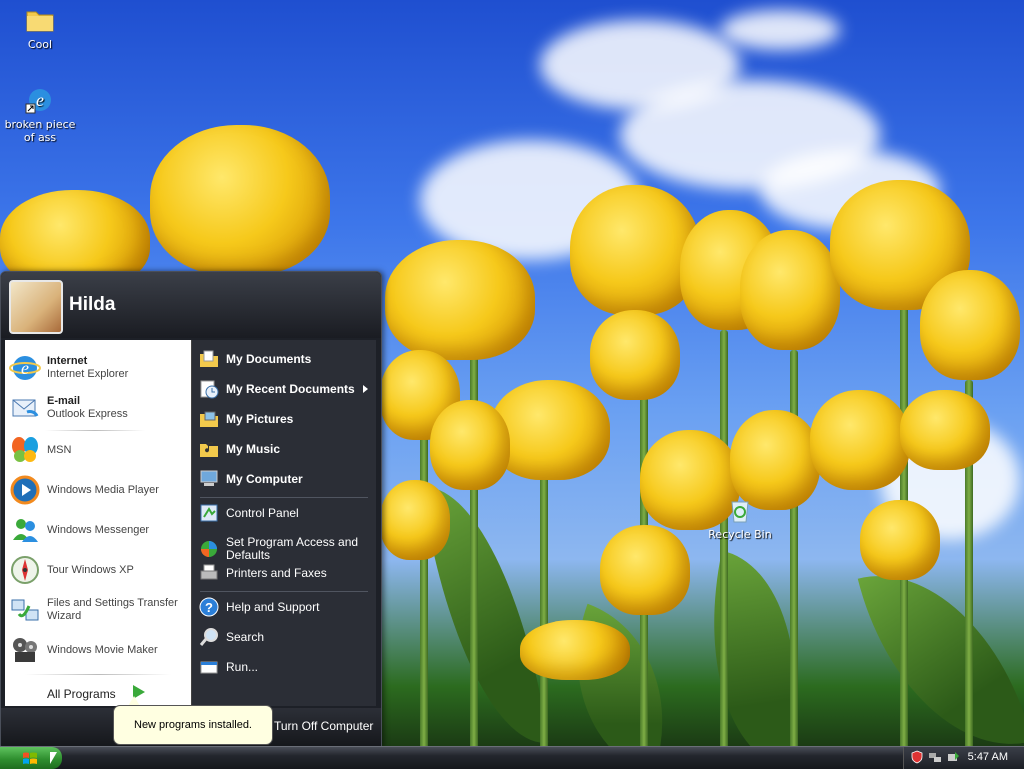 Image resolution: width=1024 pixels, height=769 pixels. Describe the element at coordinates (81, 694) in the screenshot. I see `all-programs-button: All Programs` at that location.